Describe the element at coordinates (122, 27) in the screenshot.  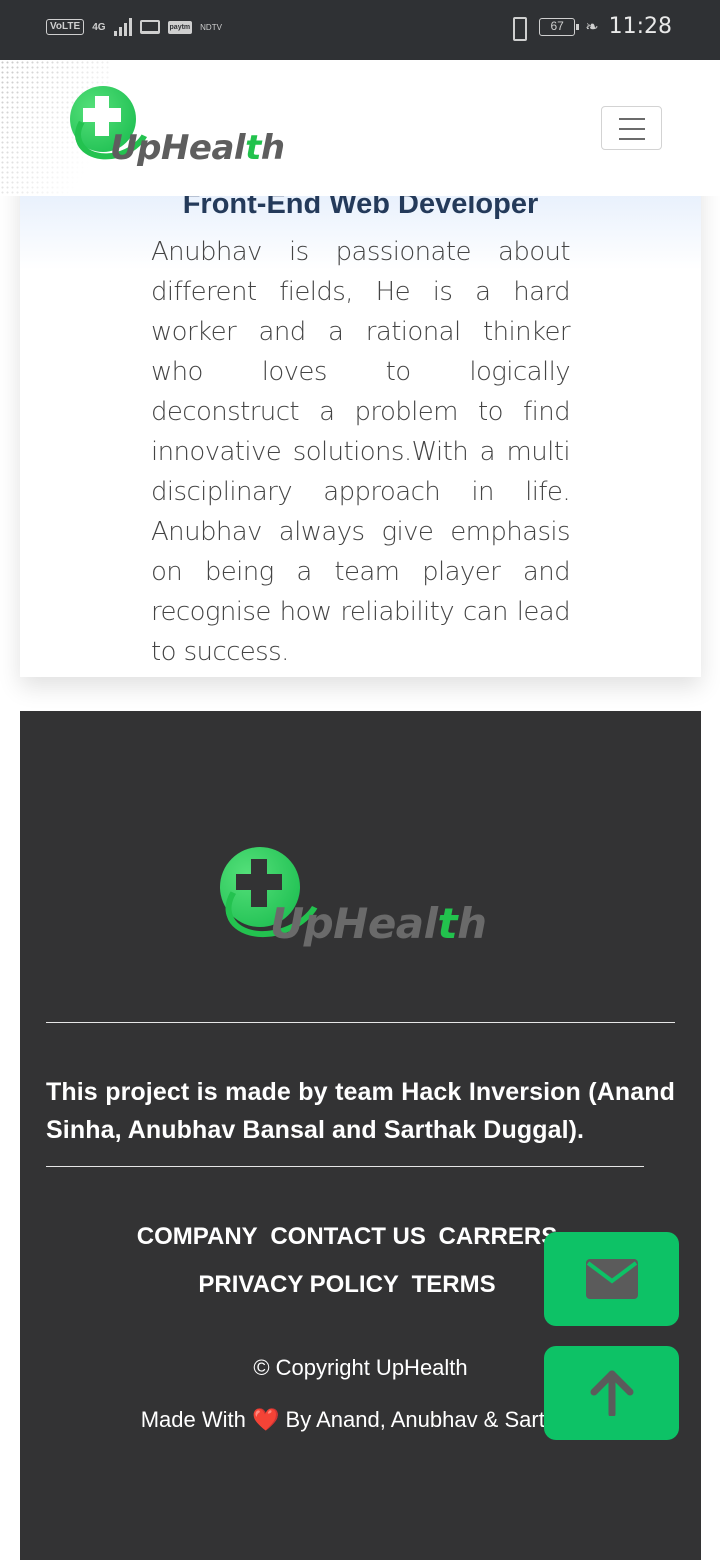
I see `signal-icon` at that location.